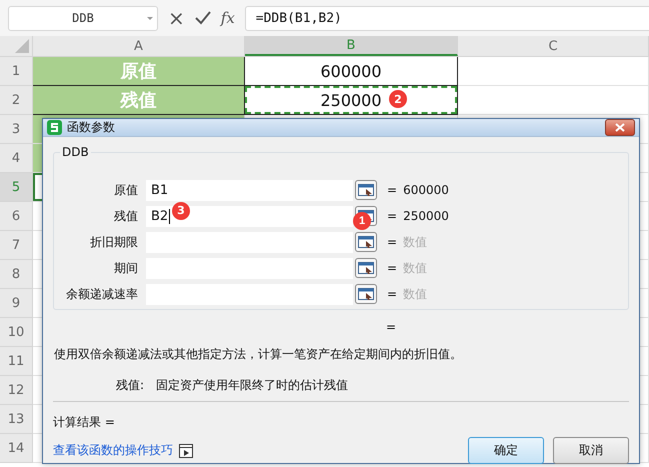 The height and width of the screenshot is (467, 649). Describe the element at coordinates (186, 451) in the screenshot. I see `video-icon` at that location.